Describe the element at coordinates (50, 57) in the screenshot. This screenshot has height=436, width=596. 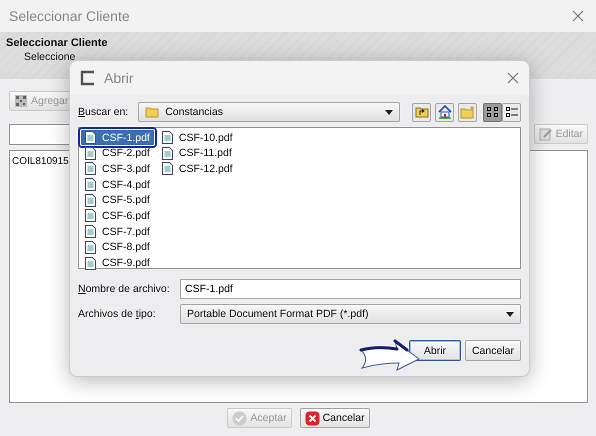
I see `header-subtitle: Seleccione` at that location.